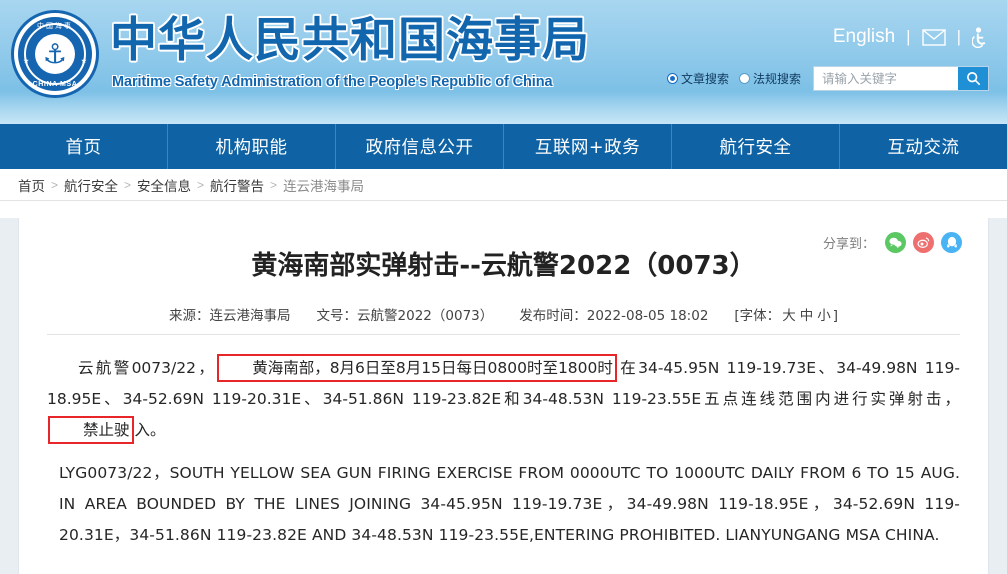 This screenshot has height=574, width=1007. What do you see at coordinates (84, 146) in the screenshot?
I see `nav-item-home: 首页` at bounding box center [84, 146].